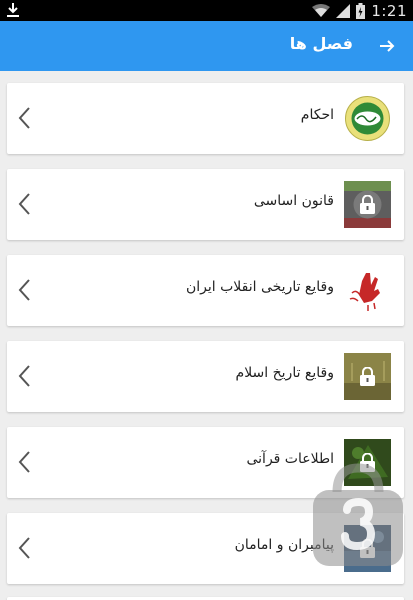  What do you see at coordinates (321, 43) in the screenshot?
I see `page-title: فصل ها` at bounding box center [321, 43].